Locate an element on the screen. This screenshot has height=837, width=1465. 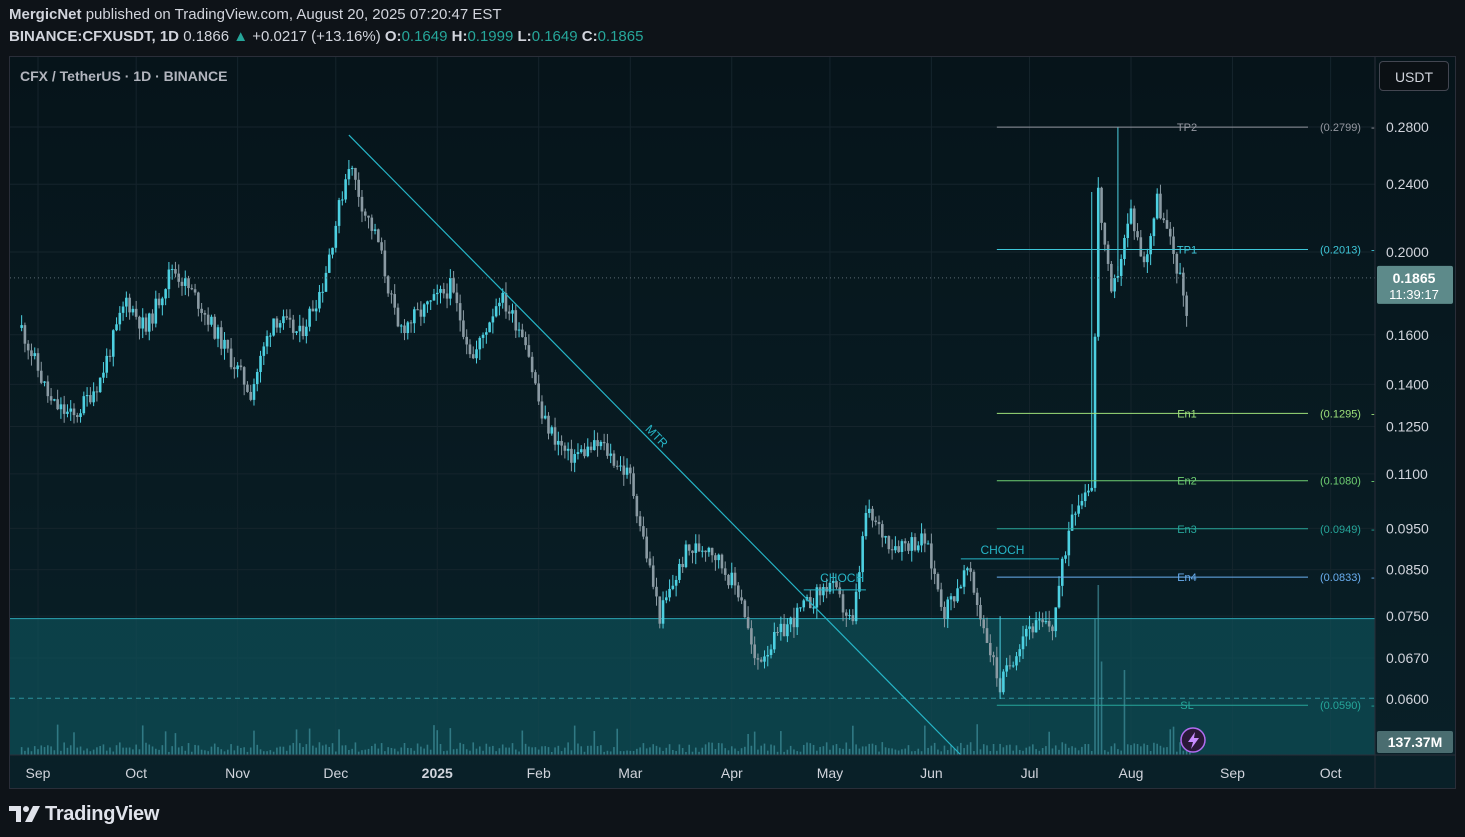
tradingview-wordmark: TradingView is located at coordinates (102, 814).